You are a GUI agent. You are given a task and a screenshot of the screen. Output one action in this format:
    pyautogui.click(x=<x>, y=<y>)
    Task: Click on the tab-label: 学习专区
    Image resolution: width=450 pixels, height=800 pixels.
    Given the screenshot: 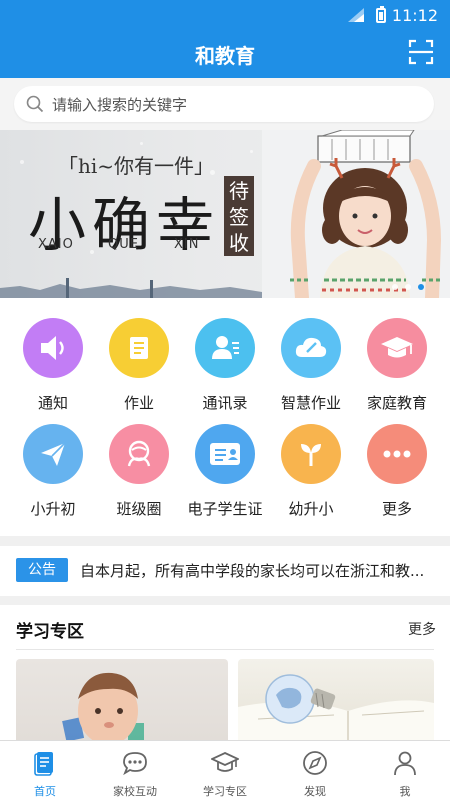 What is the action you would take?
    pyautogui.click(x=225, y=791)
    